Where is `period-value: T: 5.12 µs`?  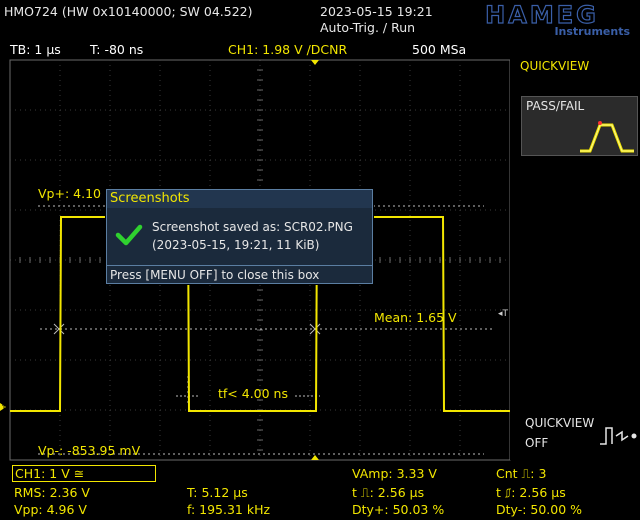 period-value: T: 5.12 µs is located at coordinates (217, 492).